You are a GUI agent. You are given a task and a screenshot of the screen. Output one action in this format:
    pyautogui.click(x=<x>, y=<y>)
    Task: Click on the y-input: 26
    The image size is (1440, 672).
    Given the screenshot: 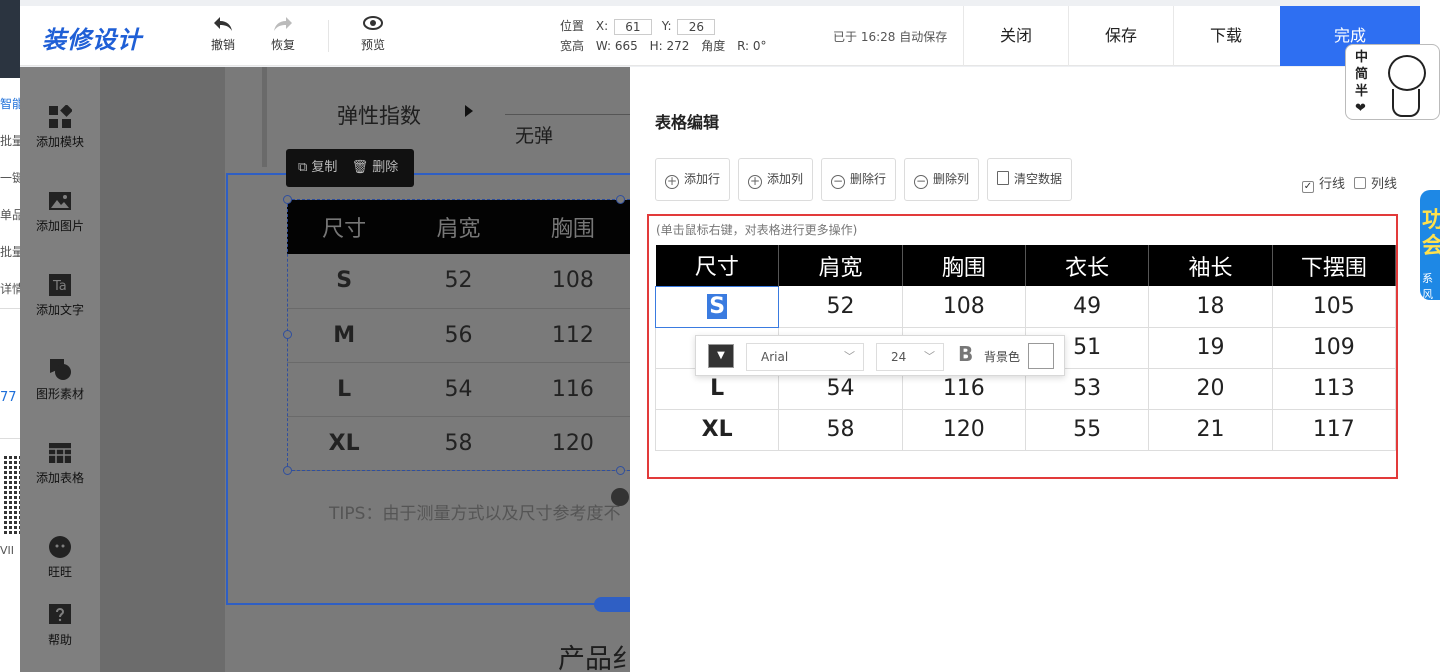 What is the action you would take?
    pyautogui.click(x=696, y=26)
    